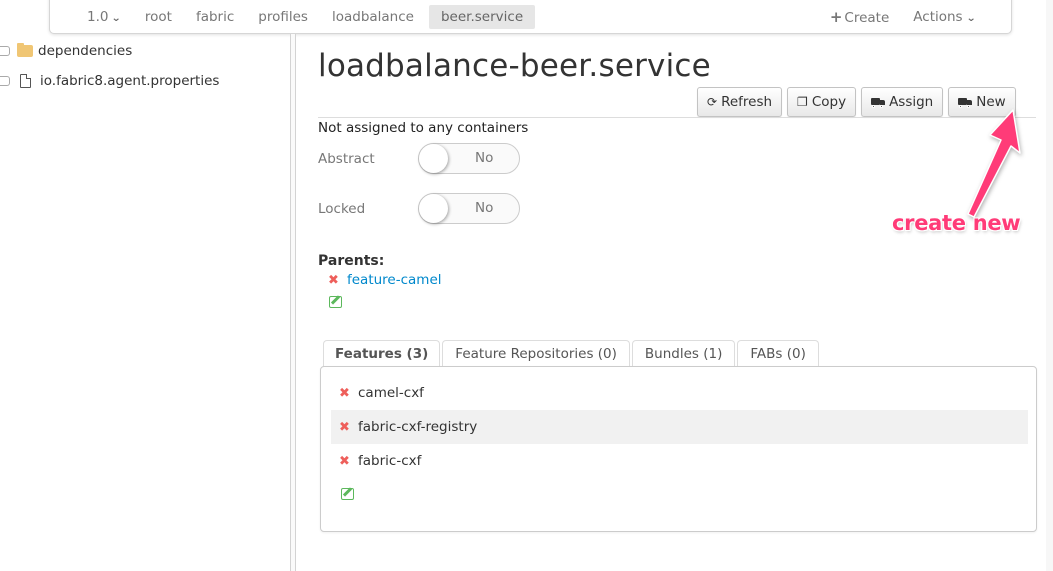 The image size is (1053, 571). I want to click on annotation-label: create new, so click(956, 223).